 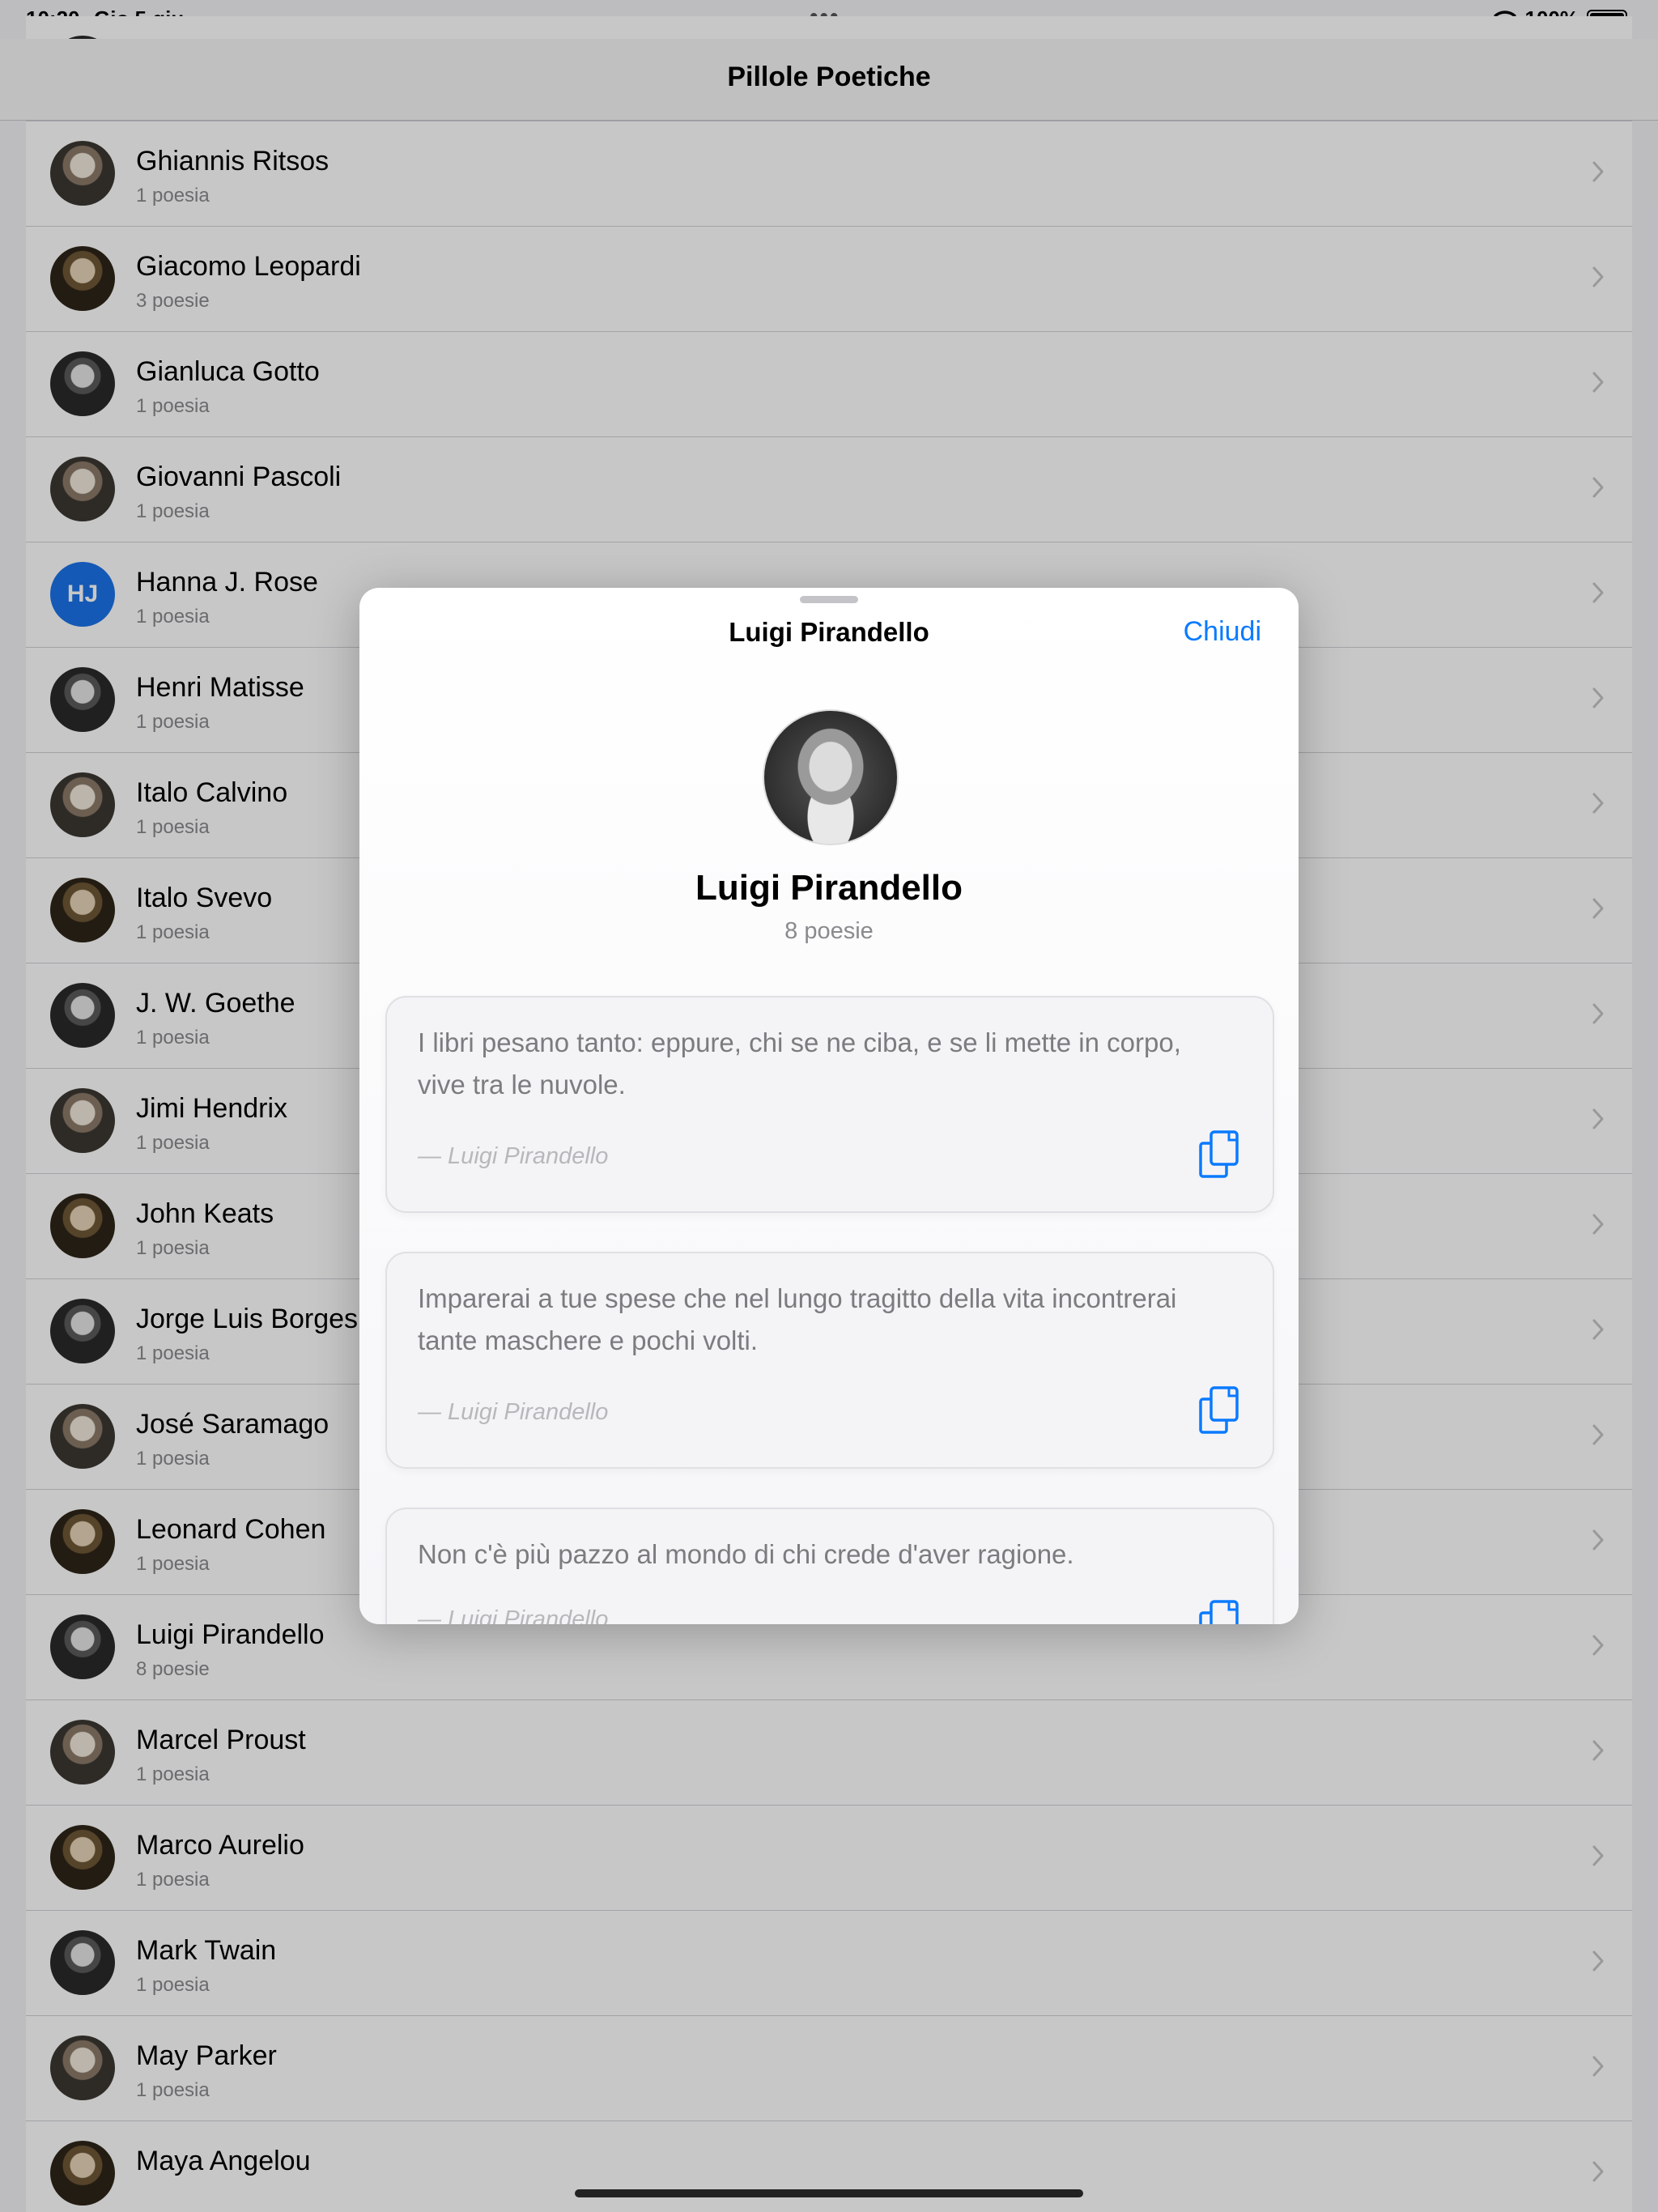 What do you see at coordinates (829, 632) in the screenshot?
I see `sheet-title: Luigi Pirandello` at bounding box center [829, 632].